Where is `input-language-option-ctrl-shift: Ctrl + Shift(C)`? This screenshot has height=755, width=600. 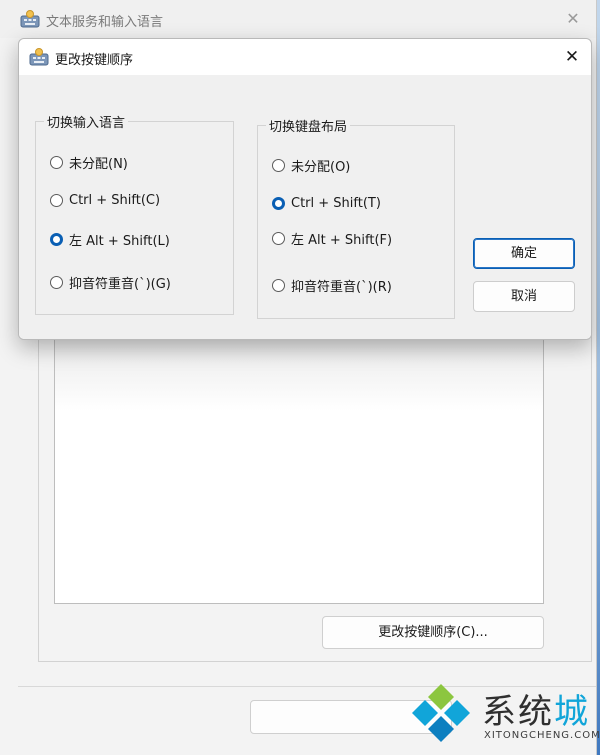 input-language-option-ctrl-shift: Ctrl + Shift(C) is located at coordinates (105, 200).